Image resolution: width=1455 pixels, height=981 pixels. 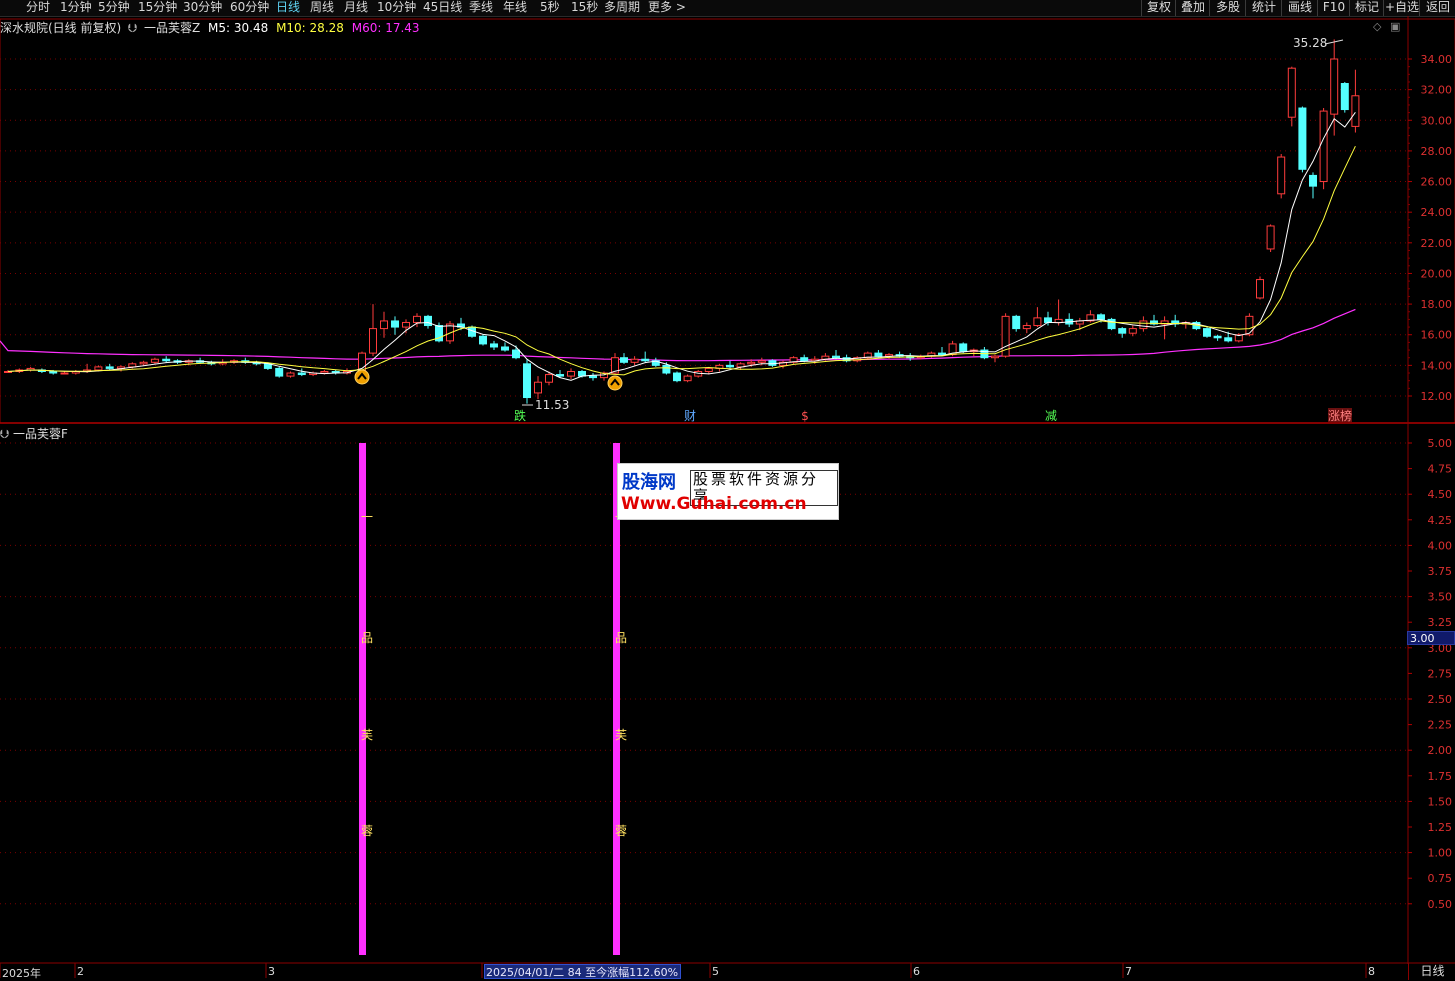 I want to click on y-tick-label: 5.00, so click(x=1440, y=443).